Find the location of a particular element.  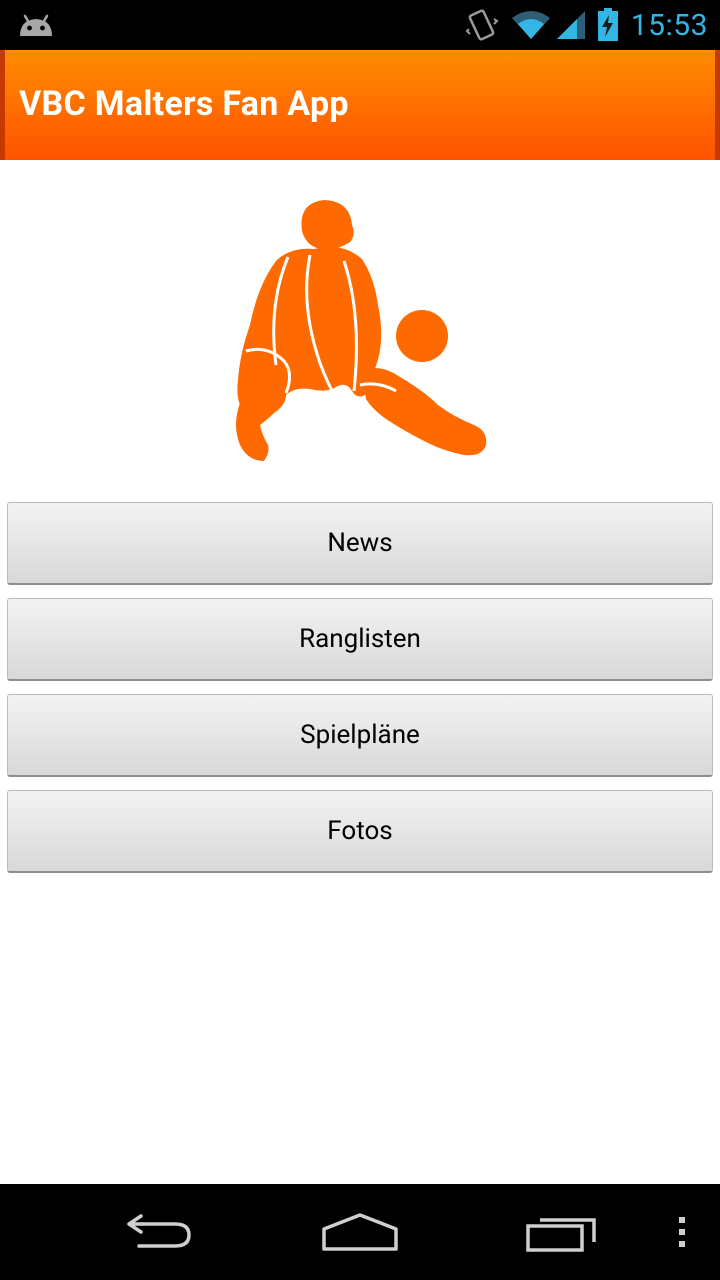

vibrate-icon is located at coordinates (482, 25).